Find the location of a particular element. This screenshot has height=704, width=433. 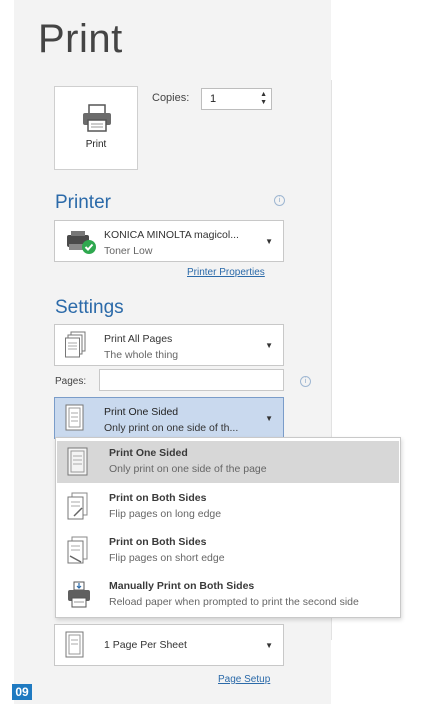

manual-duplex-printer-icon is located at coordinates (79, 597).